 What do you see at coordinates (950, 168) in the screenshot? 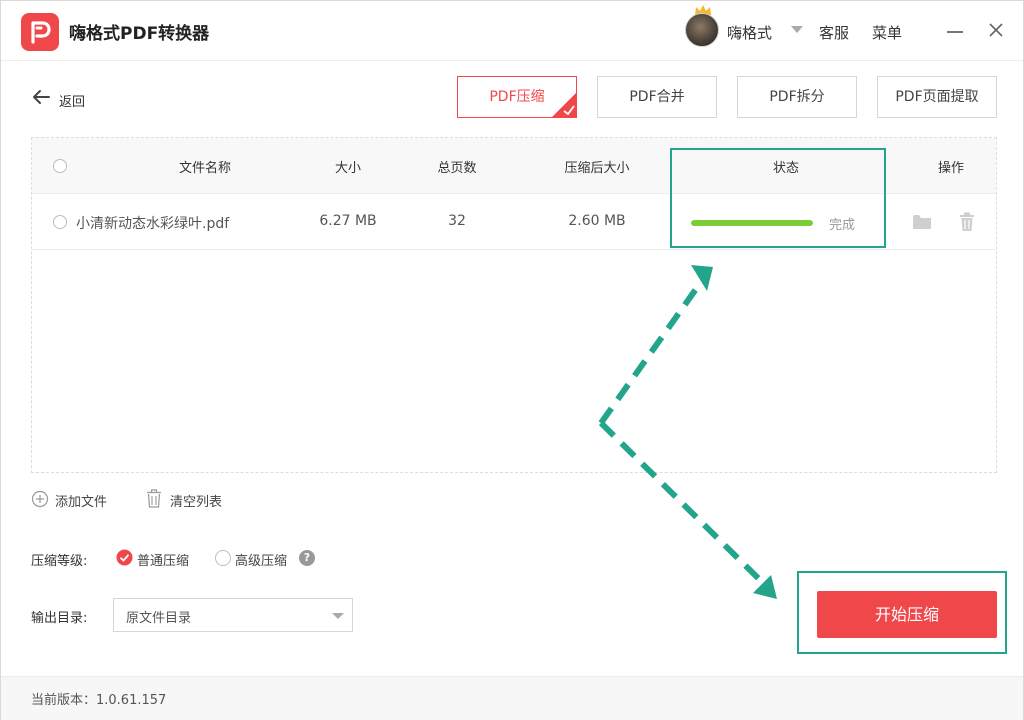
I see `column-header-actions: 操作` at bounding box center [950, 168].